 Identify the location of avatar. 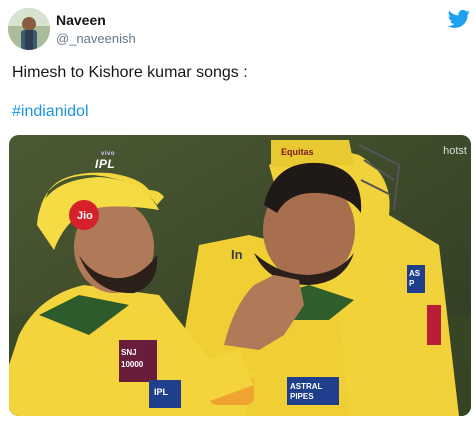
(29, 29).